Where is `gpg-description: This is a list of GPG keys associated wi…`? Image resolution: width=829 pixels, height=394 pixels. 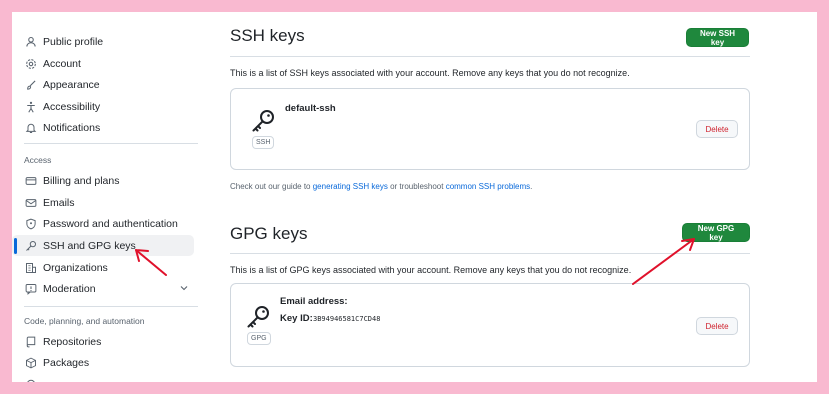
gpg-description: This is a list of GPG keys associated wi… is located at coordinates (431, 270).